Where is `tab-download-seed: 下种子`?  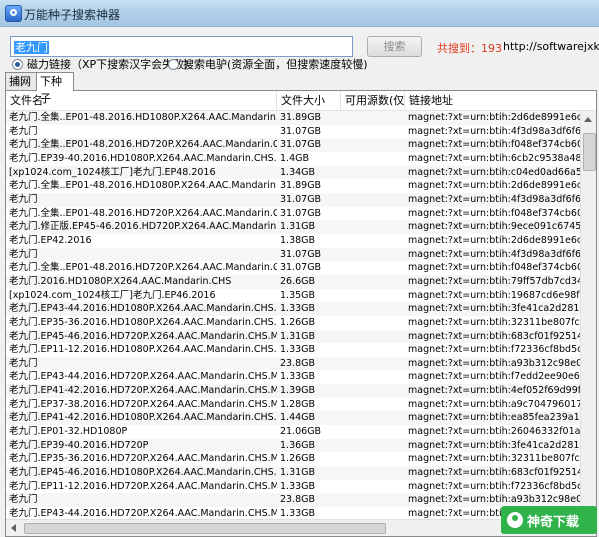
tab-download-seed: 下种子 is located at coordinates (55, 88).